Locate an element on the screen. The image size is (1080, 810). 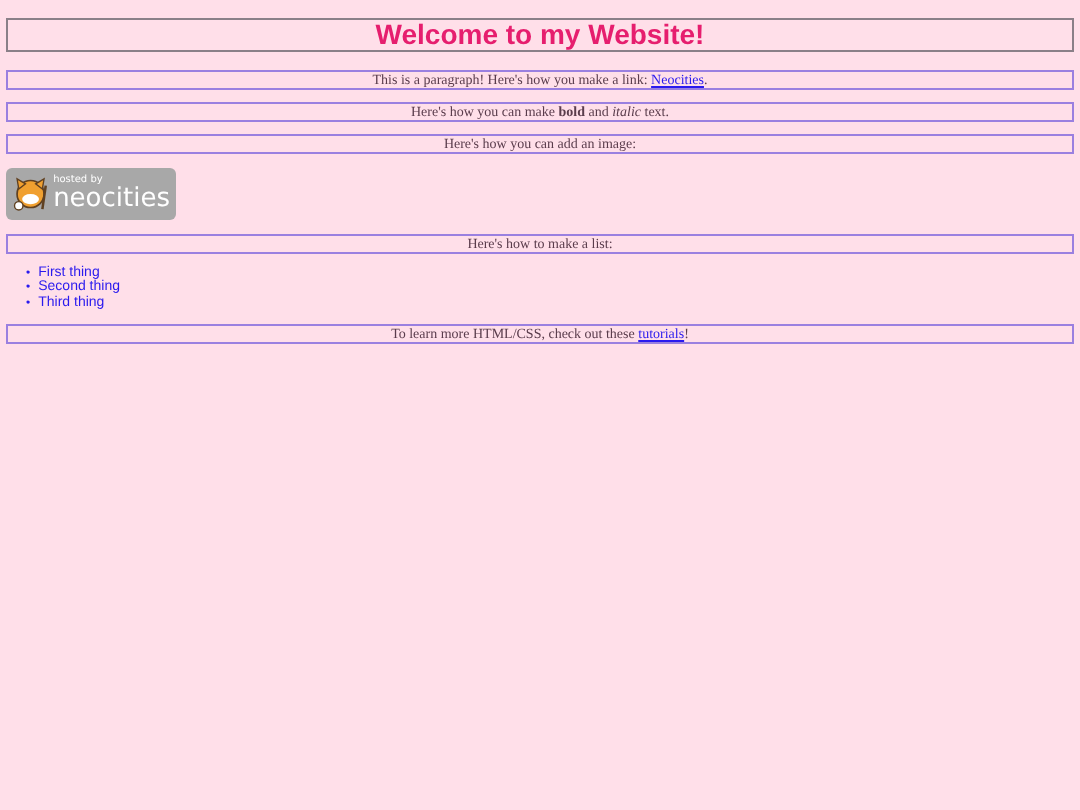
cat-icon is located at coordinates (31, 194).